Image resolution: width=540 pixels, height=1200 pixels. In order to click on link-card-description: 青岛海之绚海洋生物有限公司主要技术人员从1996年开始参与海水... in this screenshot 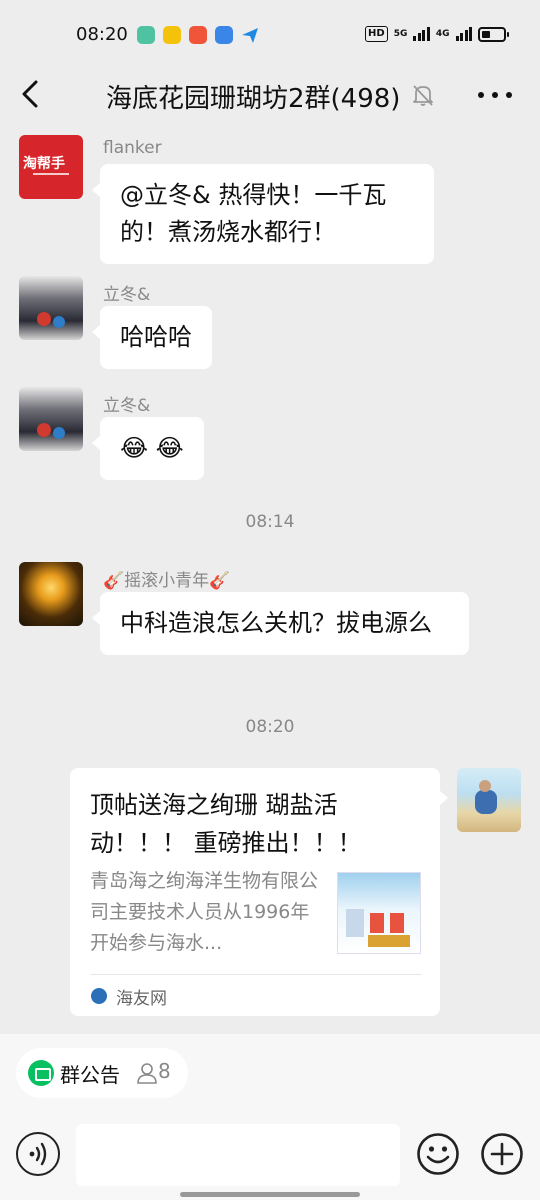, I will do `click(204, 912)`.